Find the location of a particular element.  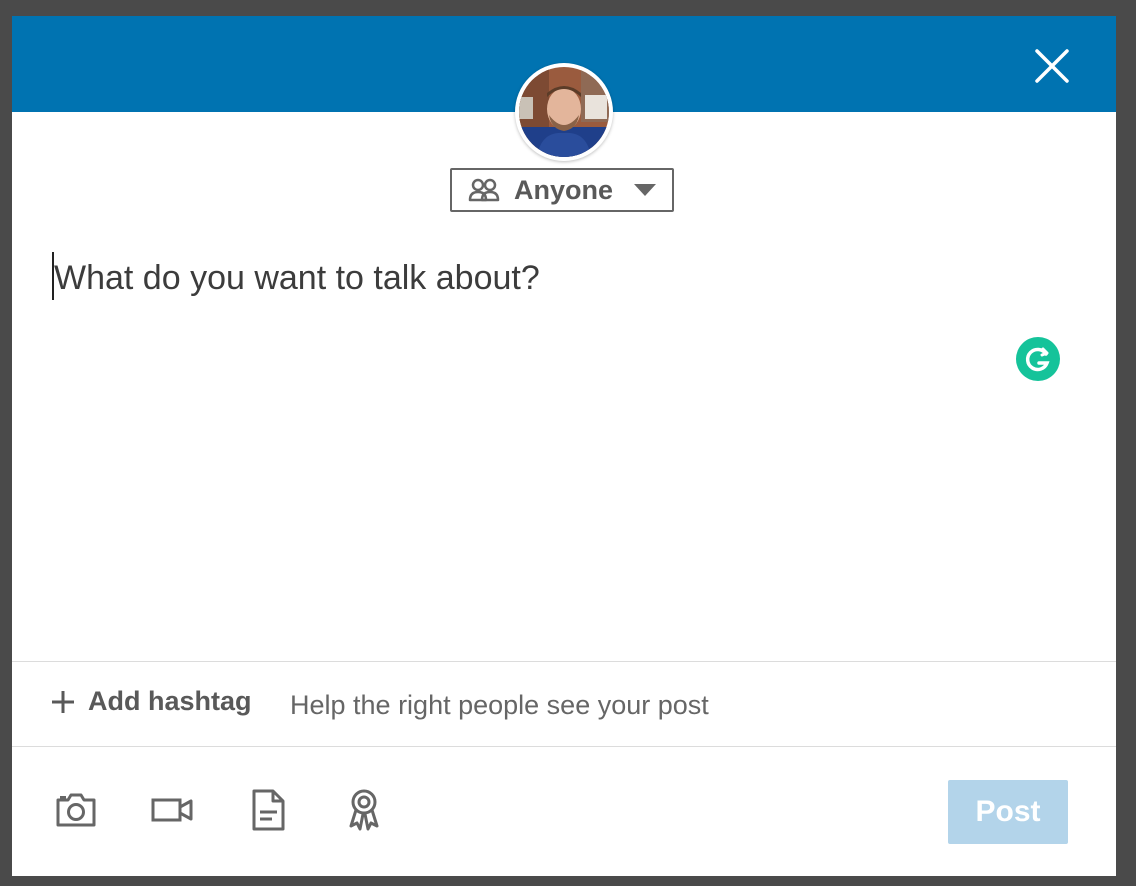

hashtag-hint: Help the right people see your post is located at coordinates (499, 705).